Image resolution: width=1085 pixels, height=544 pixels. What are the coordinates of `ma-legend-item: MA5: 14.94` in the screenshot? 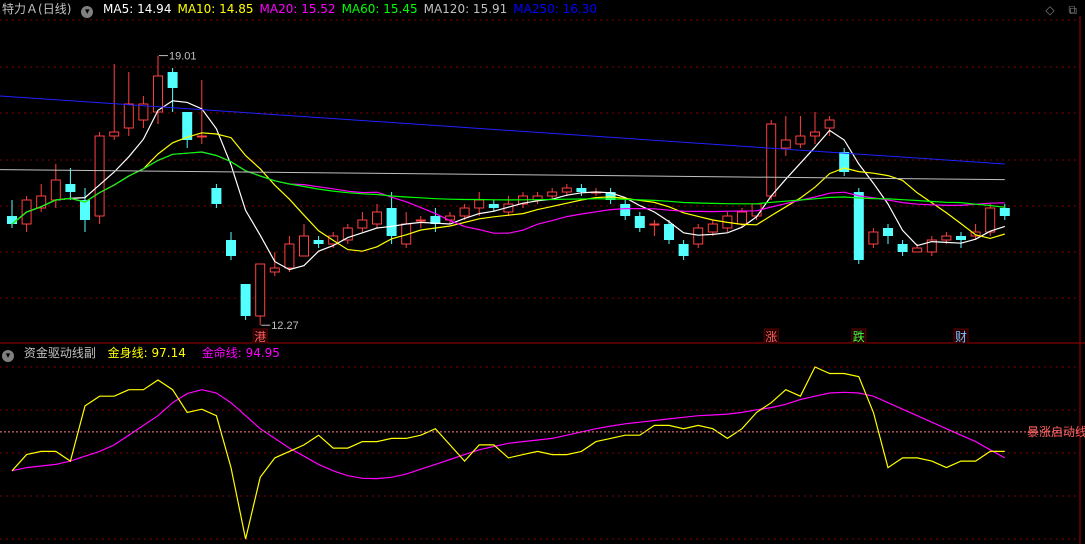 It's located at (137, 9).